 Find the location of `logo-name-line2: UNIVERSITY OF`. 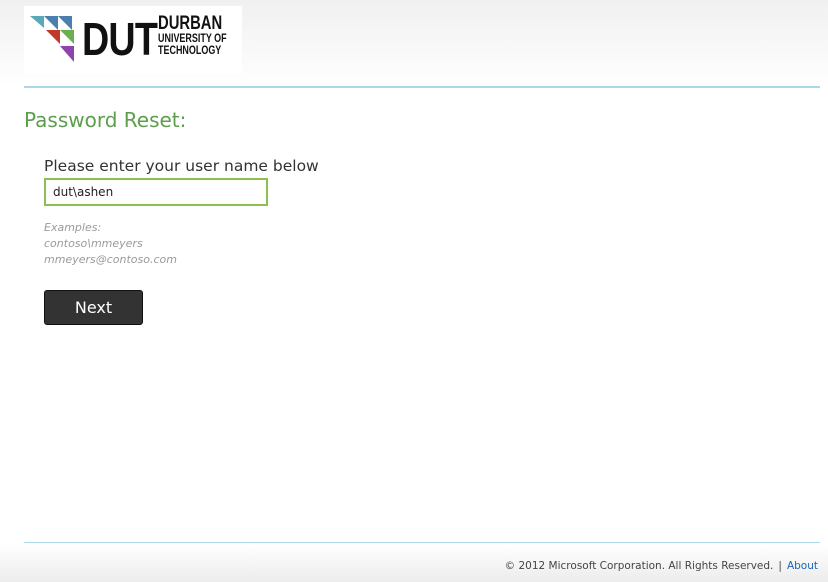

logo-name-line2: UNIVERSITY OF is located at coordinates (192, 39).